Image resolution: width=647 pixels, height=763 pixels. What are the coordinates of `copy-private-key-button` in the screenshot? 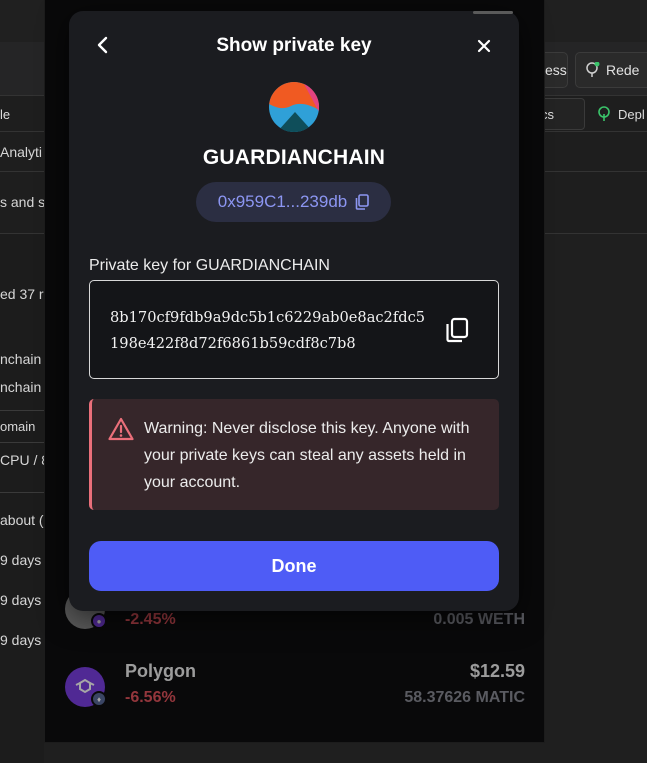 It's located at (457, 330).